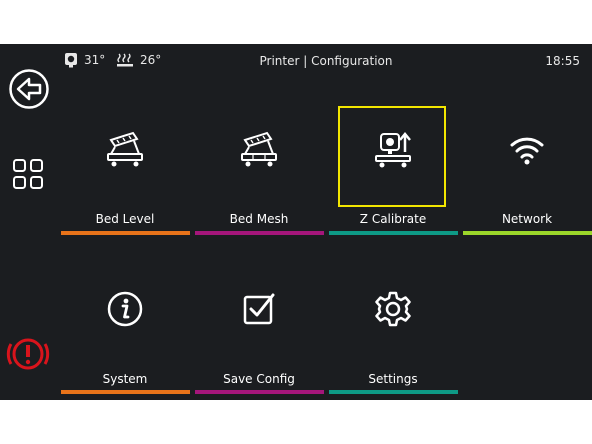 Image resolution: width=592 pixels, height=444 pixels. What do you see at coordinates (326, 61) in the screenshot?
I see `page-title: Printer | Configuration` at bounding box center [326, 61].